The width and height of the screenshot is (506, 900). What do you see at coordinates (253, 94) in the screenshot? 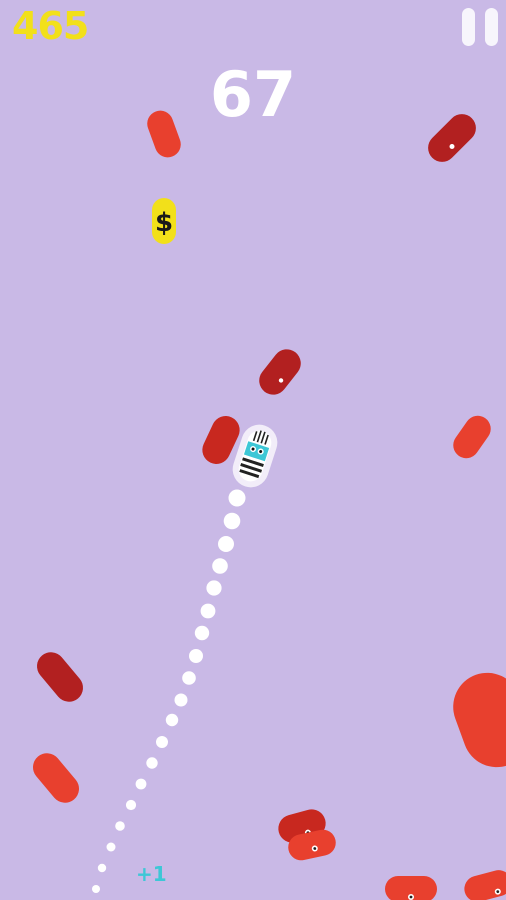
I see `score-counter: 67` at bounding box center [253, 94].